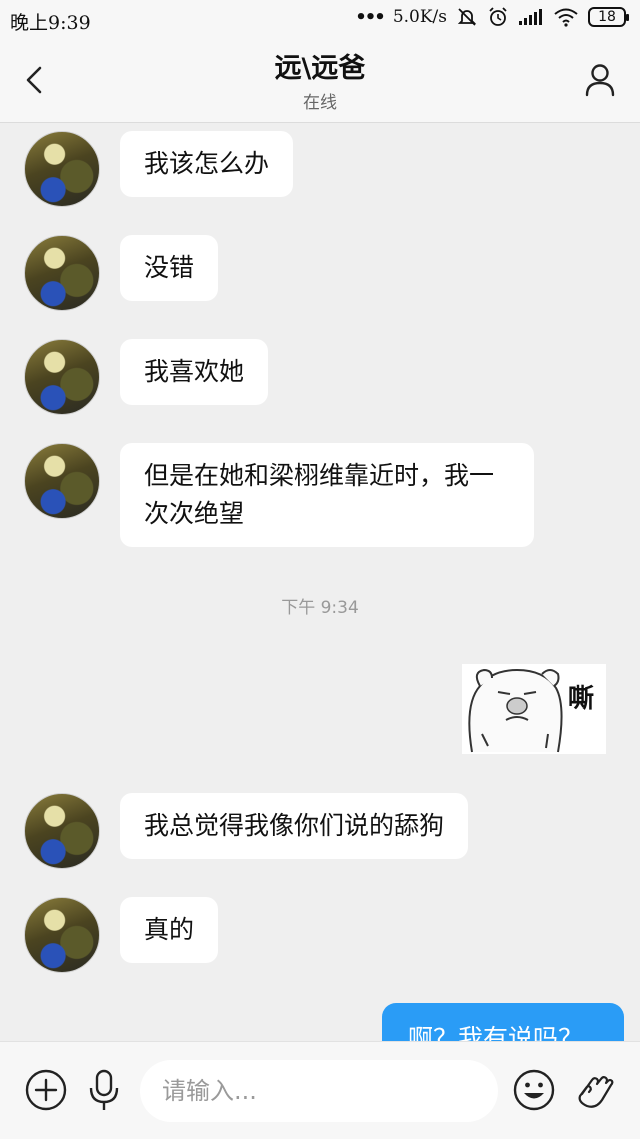 Image resolution: width=640 pixels, height=1139 pixels. I want to click on wifi-icon, so click(566, 17).